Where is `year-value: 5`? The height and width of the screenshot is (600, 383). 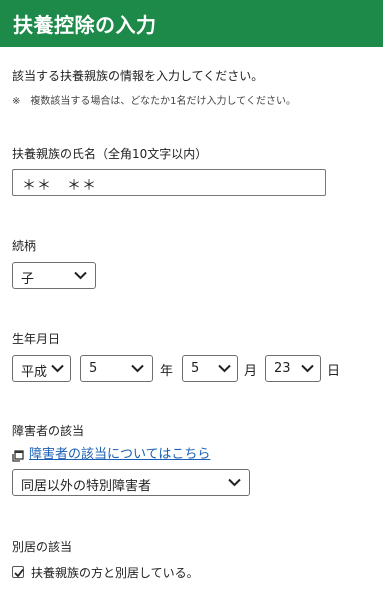
year-value: 5 is located at coordinates (93, 368).